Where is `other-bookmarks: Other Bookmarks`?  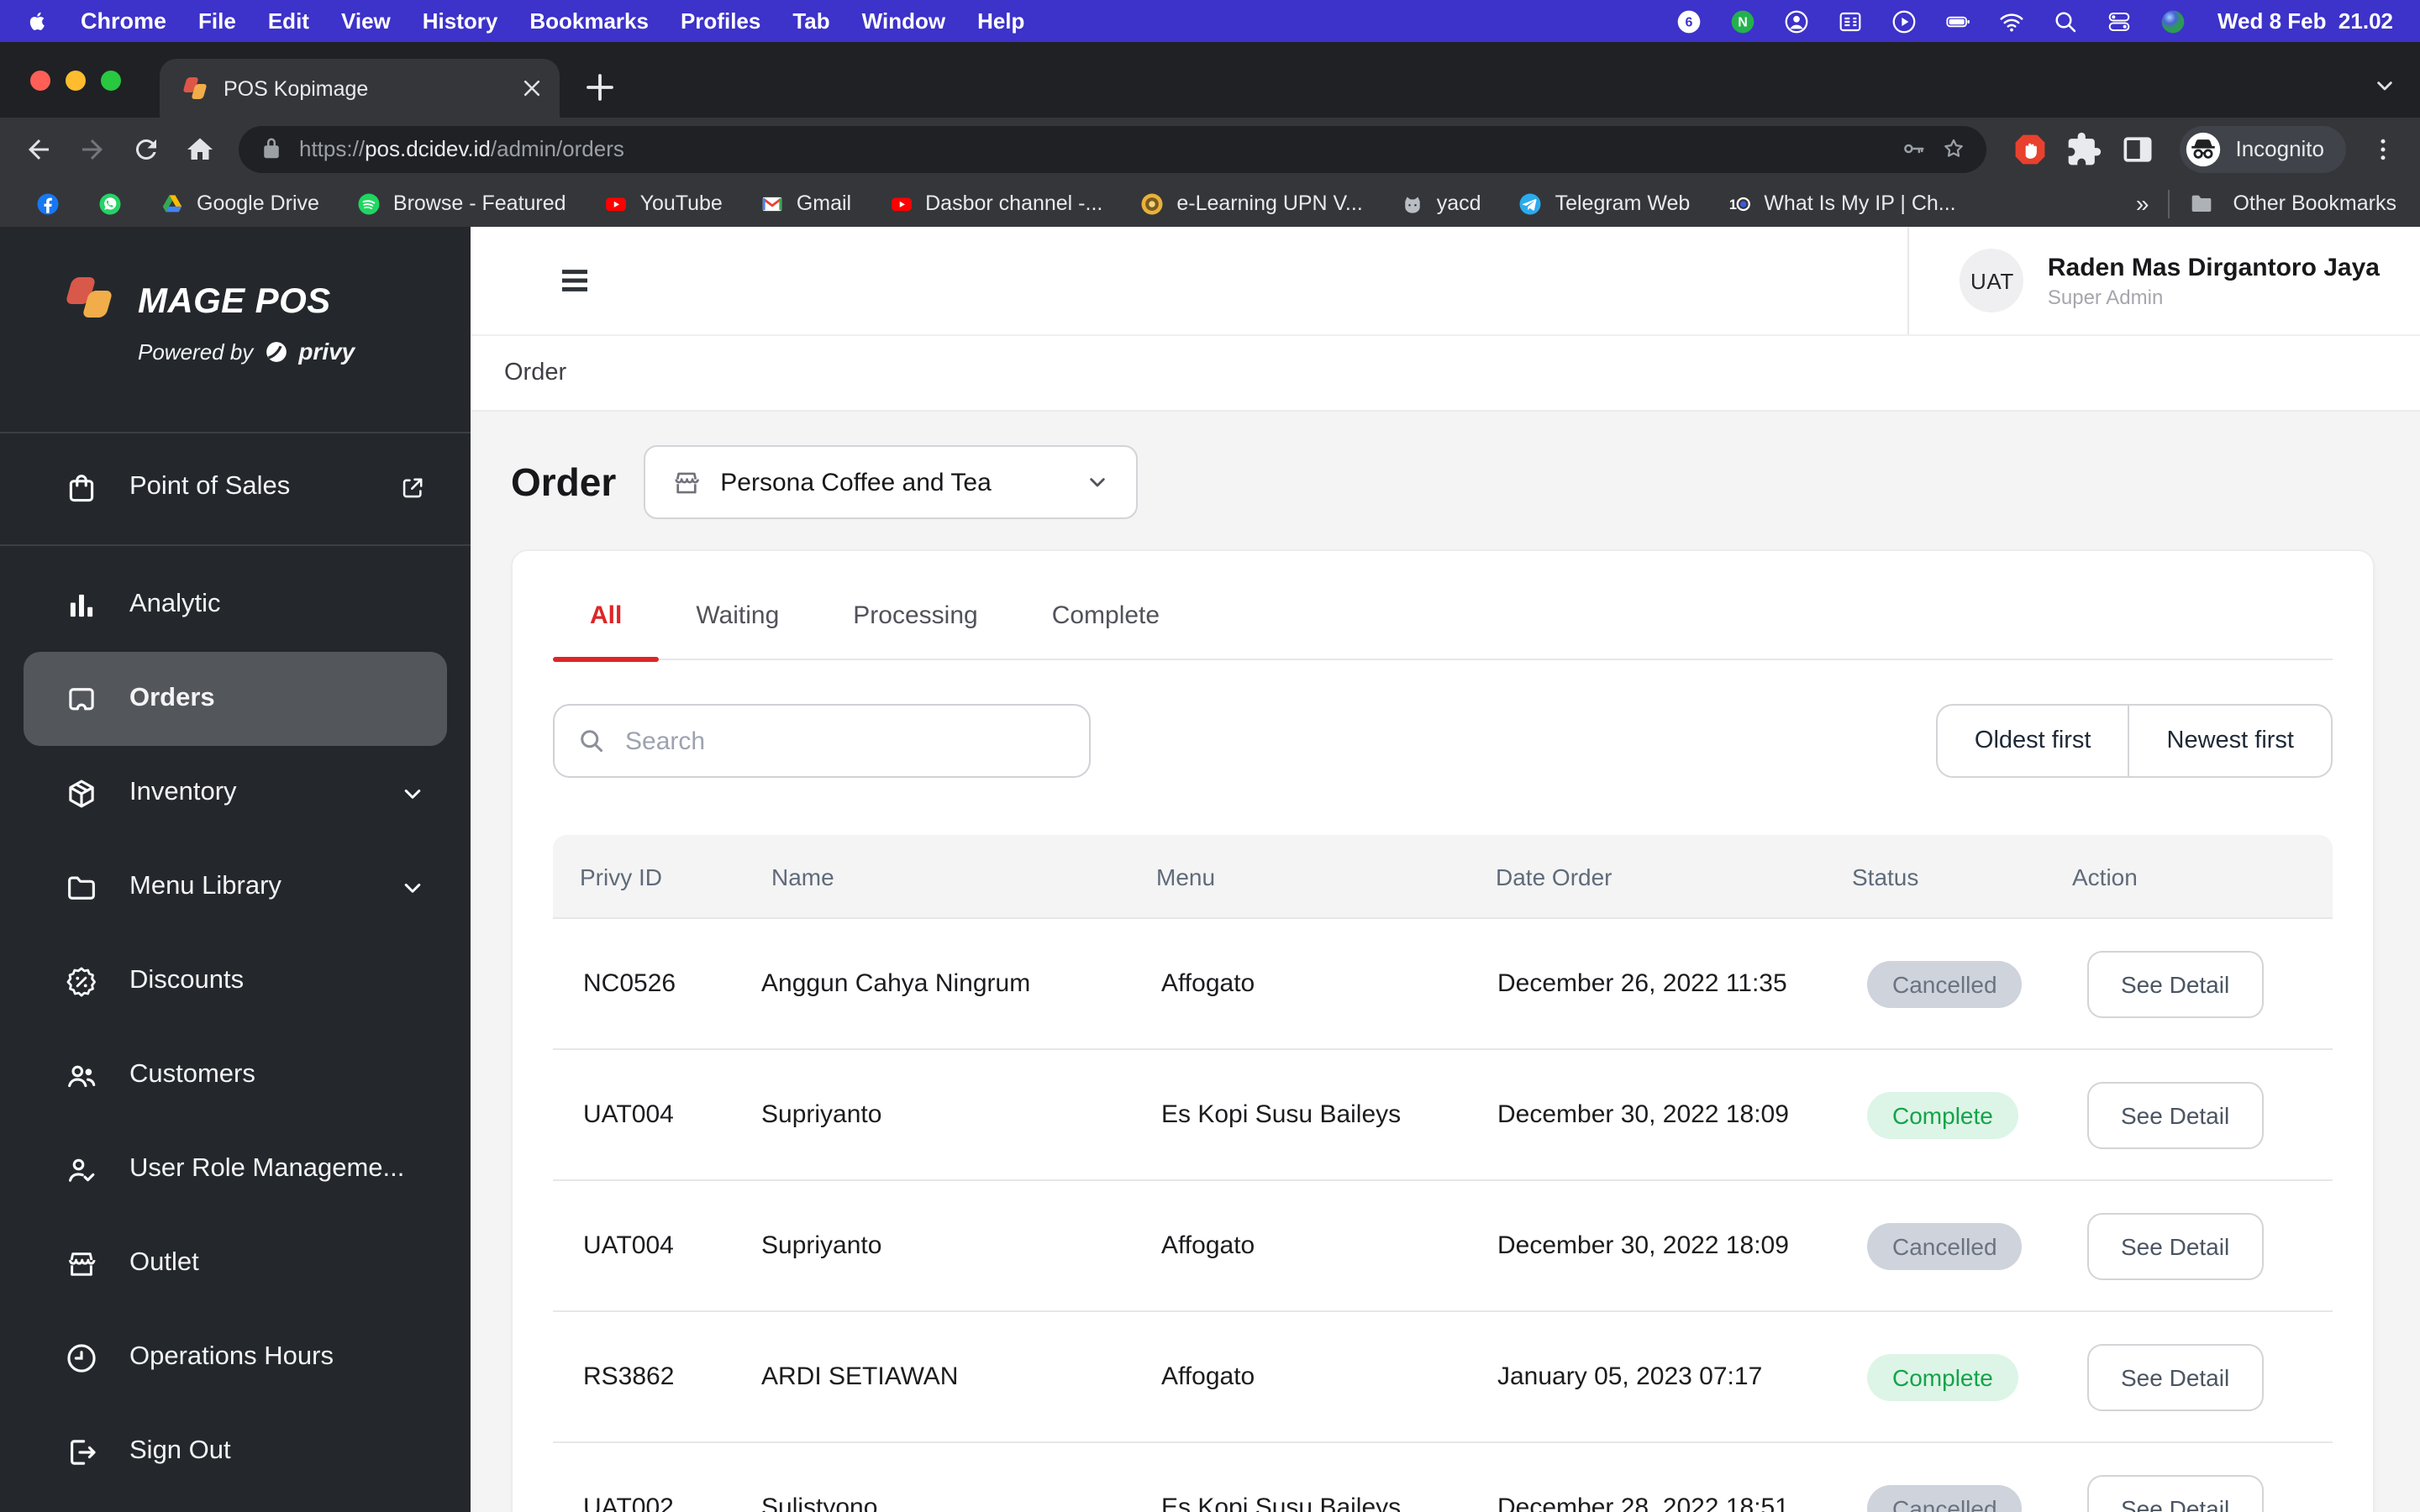 other-bookmarks: Other Bookmarks is located at coordinates (2314, 203).